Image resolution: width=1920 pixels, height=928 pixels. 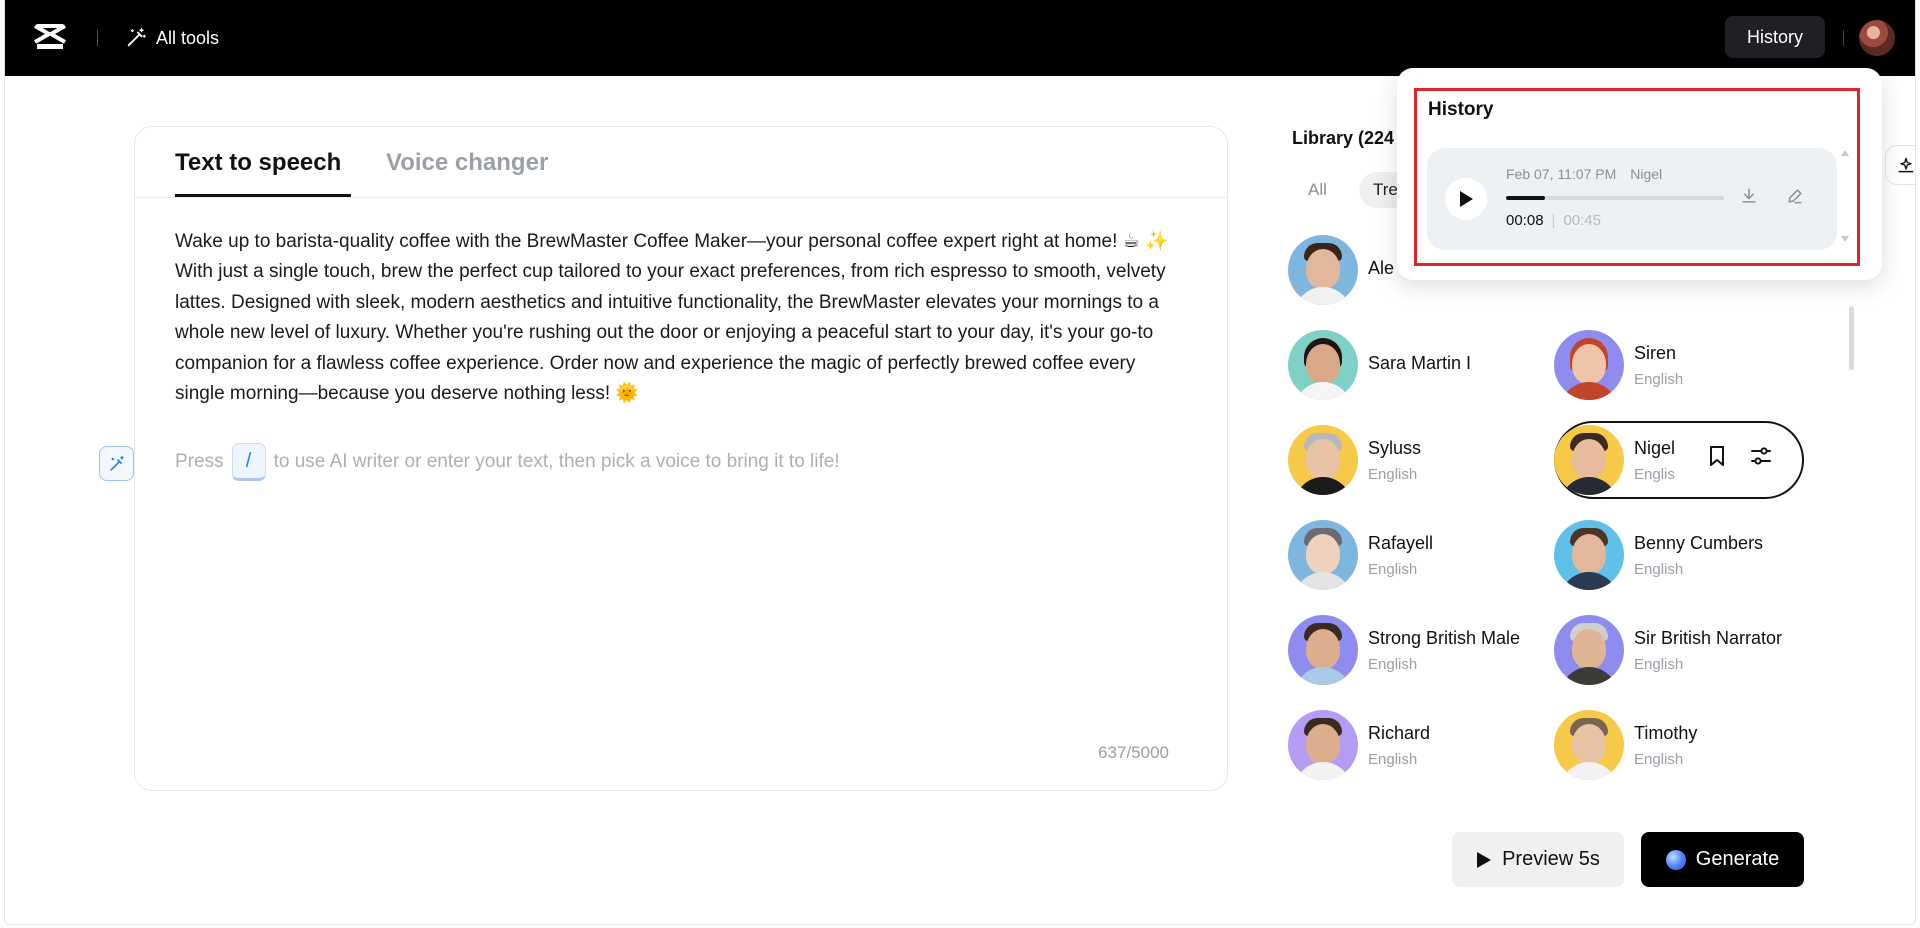 I want to click on edit-icon, so click(x=1795, y=196).